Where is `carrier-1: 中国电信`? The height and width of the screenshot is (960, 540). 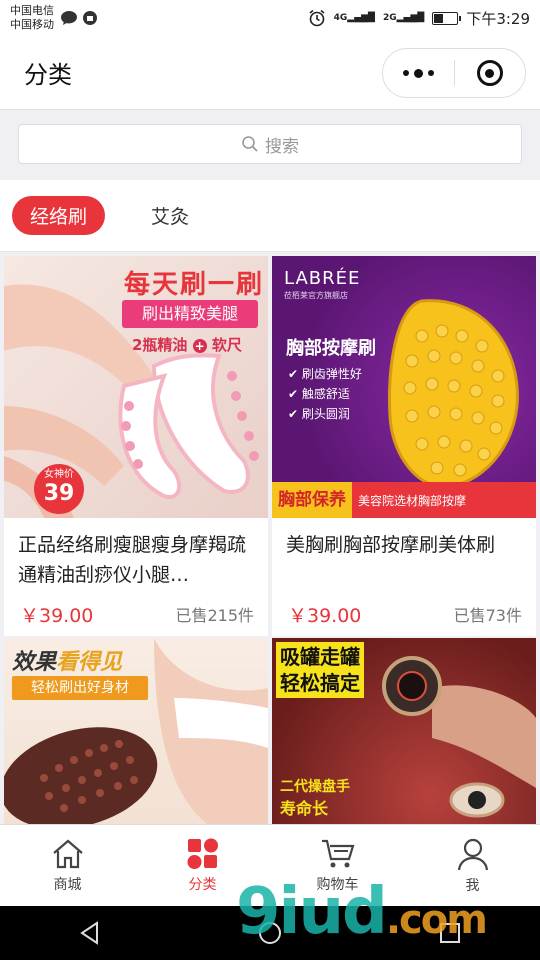 carrier-1: 中国电信 is located at coordinates (32, 10).